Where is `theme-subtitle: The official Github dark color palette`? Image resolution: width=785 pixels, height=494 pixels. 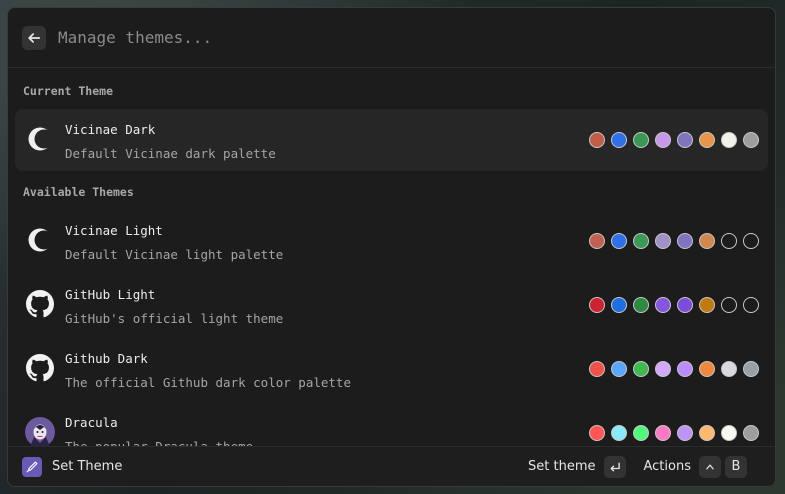
theme-subtitle: The official Github dark color palette is located at coordinates (208, 382).